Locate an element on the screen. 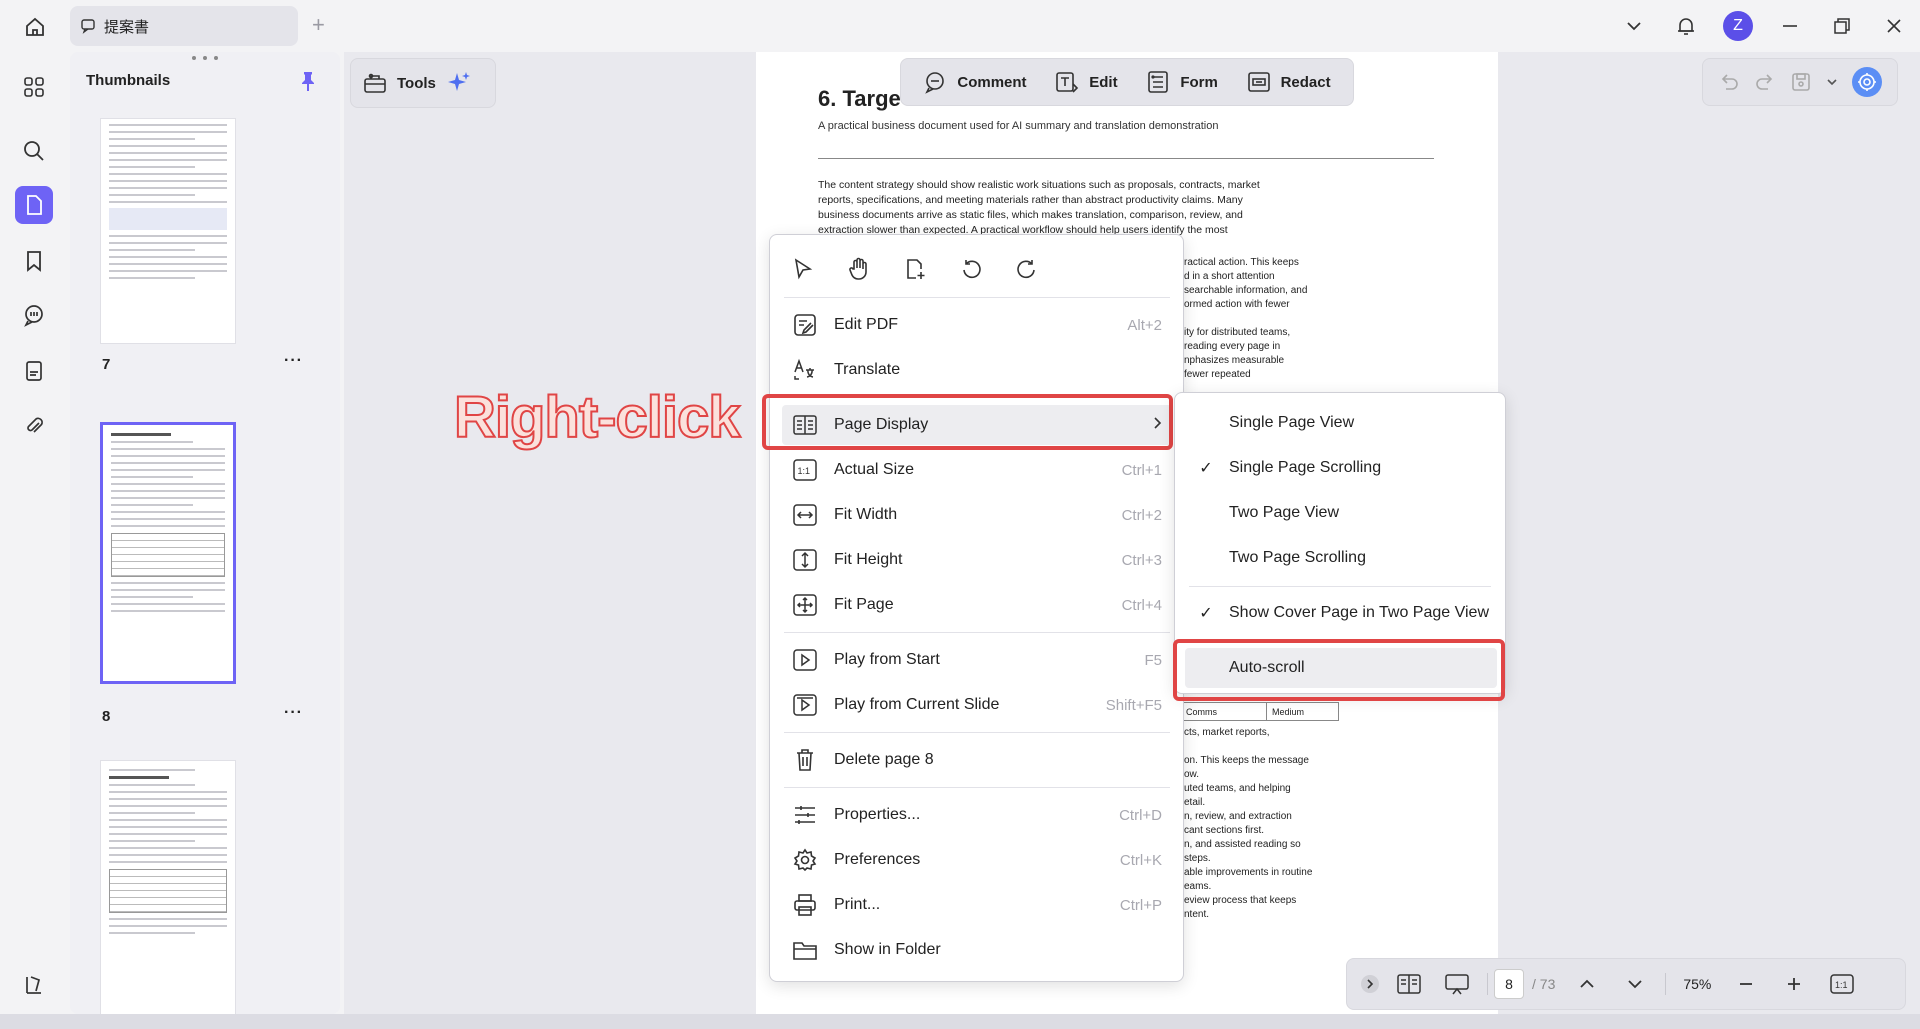 This screenshot has height=1029, width=1920. ai-sparkle-icon is located at coordinates (459, 83).